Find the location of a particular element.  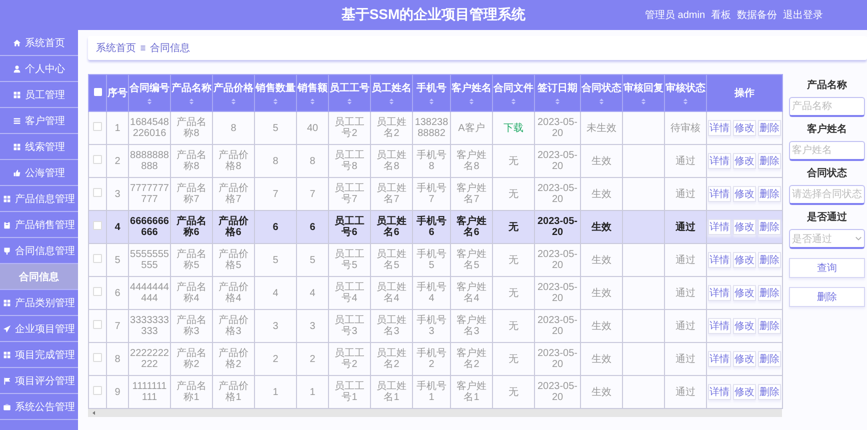

header-link: 看板 is located at coordinates (721, 15).